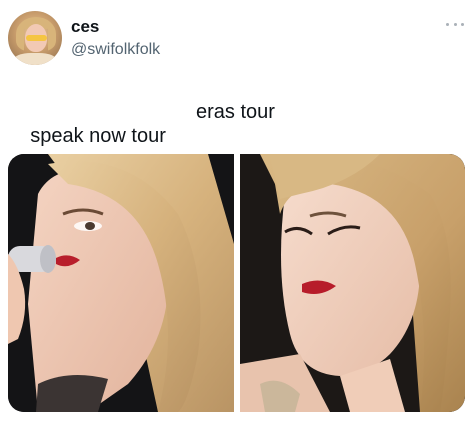  I want to click on user-handle: @swifolkfolk, so click(115, 50).